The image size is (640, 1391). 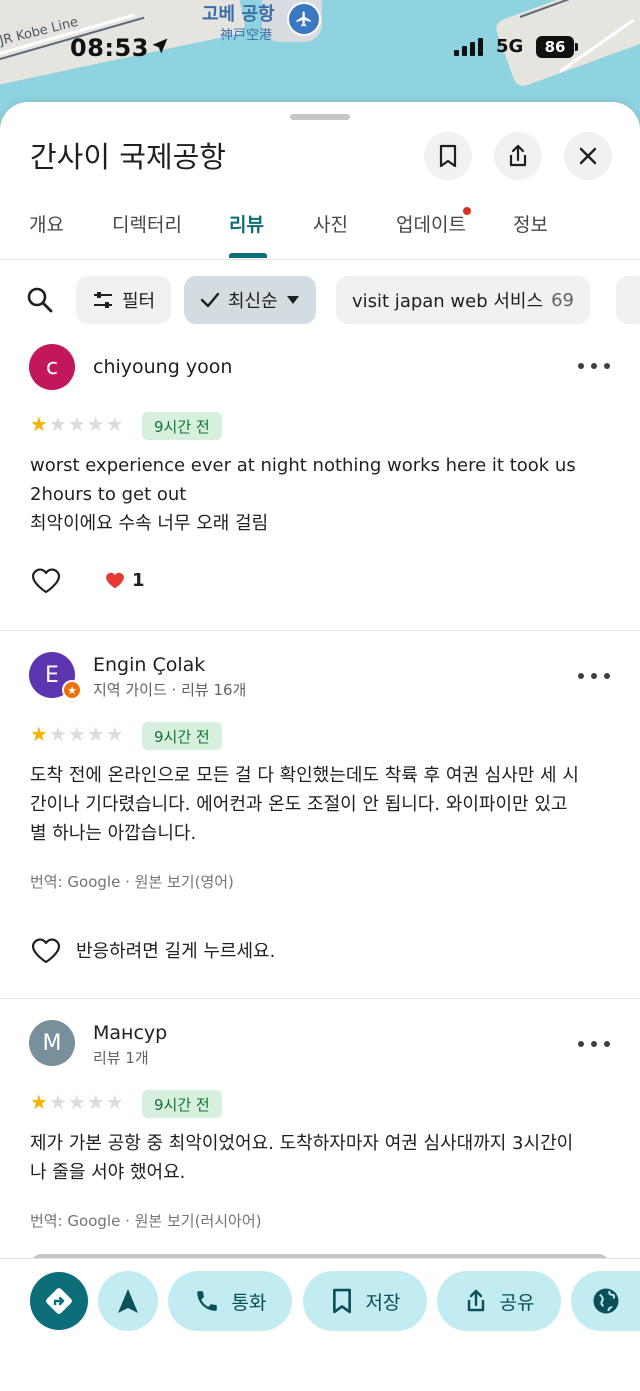 What do you see at coordinates (46, 223) in the screenshot?
I see `tab-overview: 개요` at bounding box center [46, 223].